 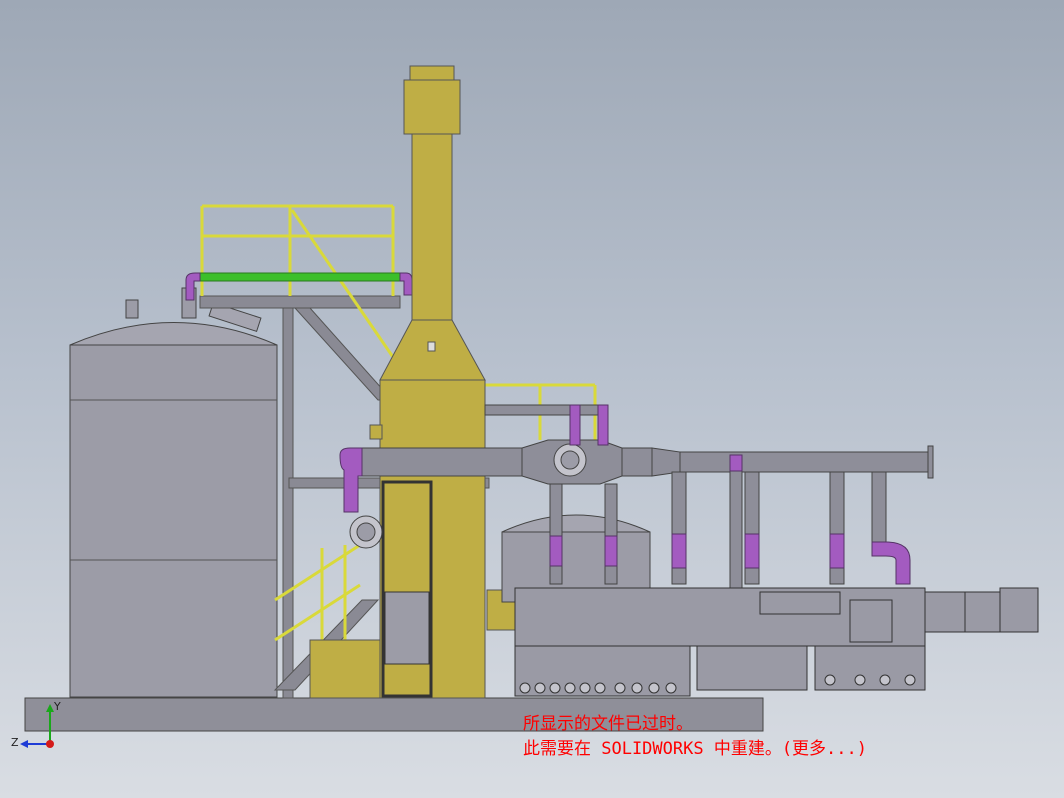 I want to click on rebuild-warning-line1: 所显示的文件已过时。, so click(x=608, y=724).